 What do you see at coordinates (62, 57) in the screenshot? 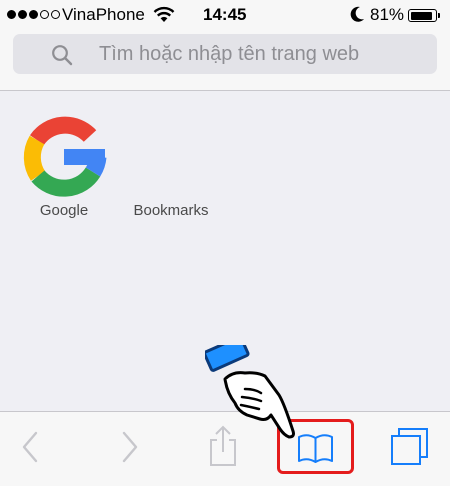
I see `search-icon` at bounding box center [62, 57].